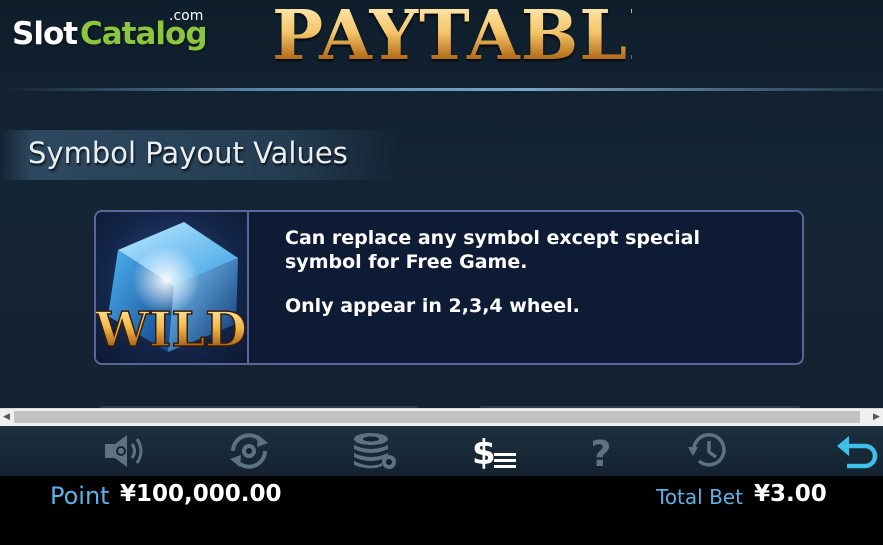 This screenshot has width=883, height=545. I want to click on autoplay-button, so click(249, 451).